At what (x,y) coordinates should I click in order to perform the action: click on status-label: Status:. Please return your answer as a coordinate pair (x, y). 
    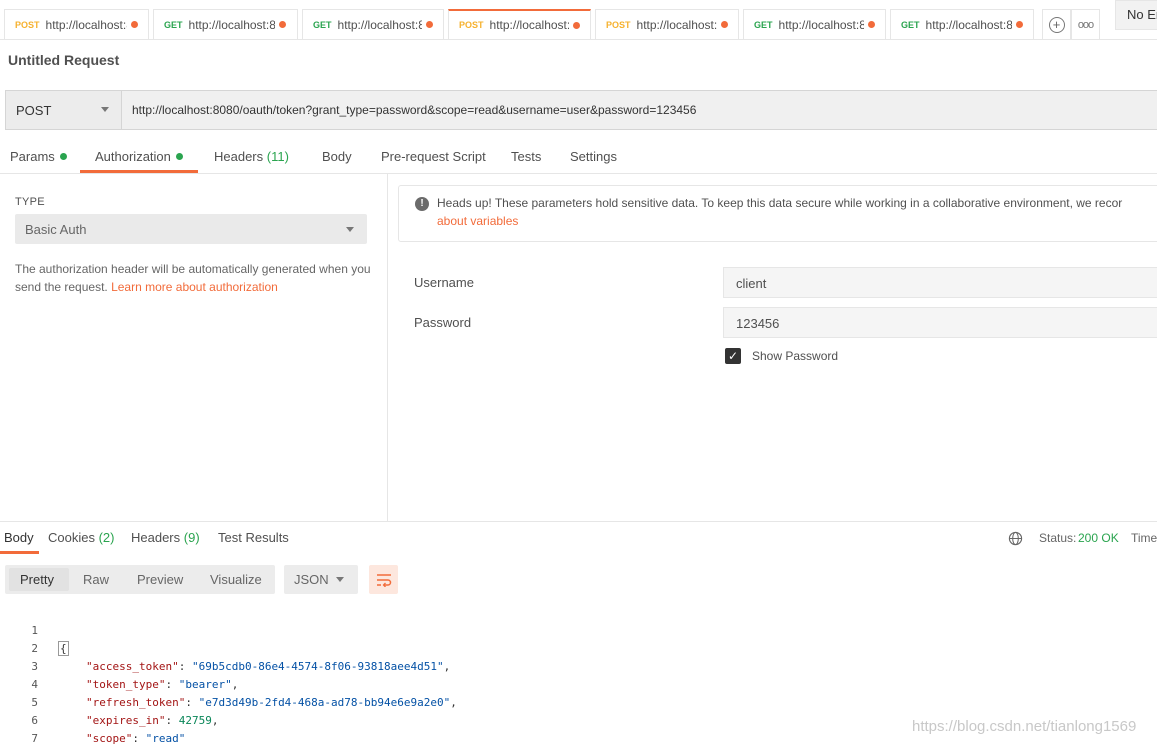
    Looking at the image, I should click on (1058, 538).